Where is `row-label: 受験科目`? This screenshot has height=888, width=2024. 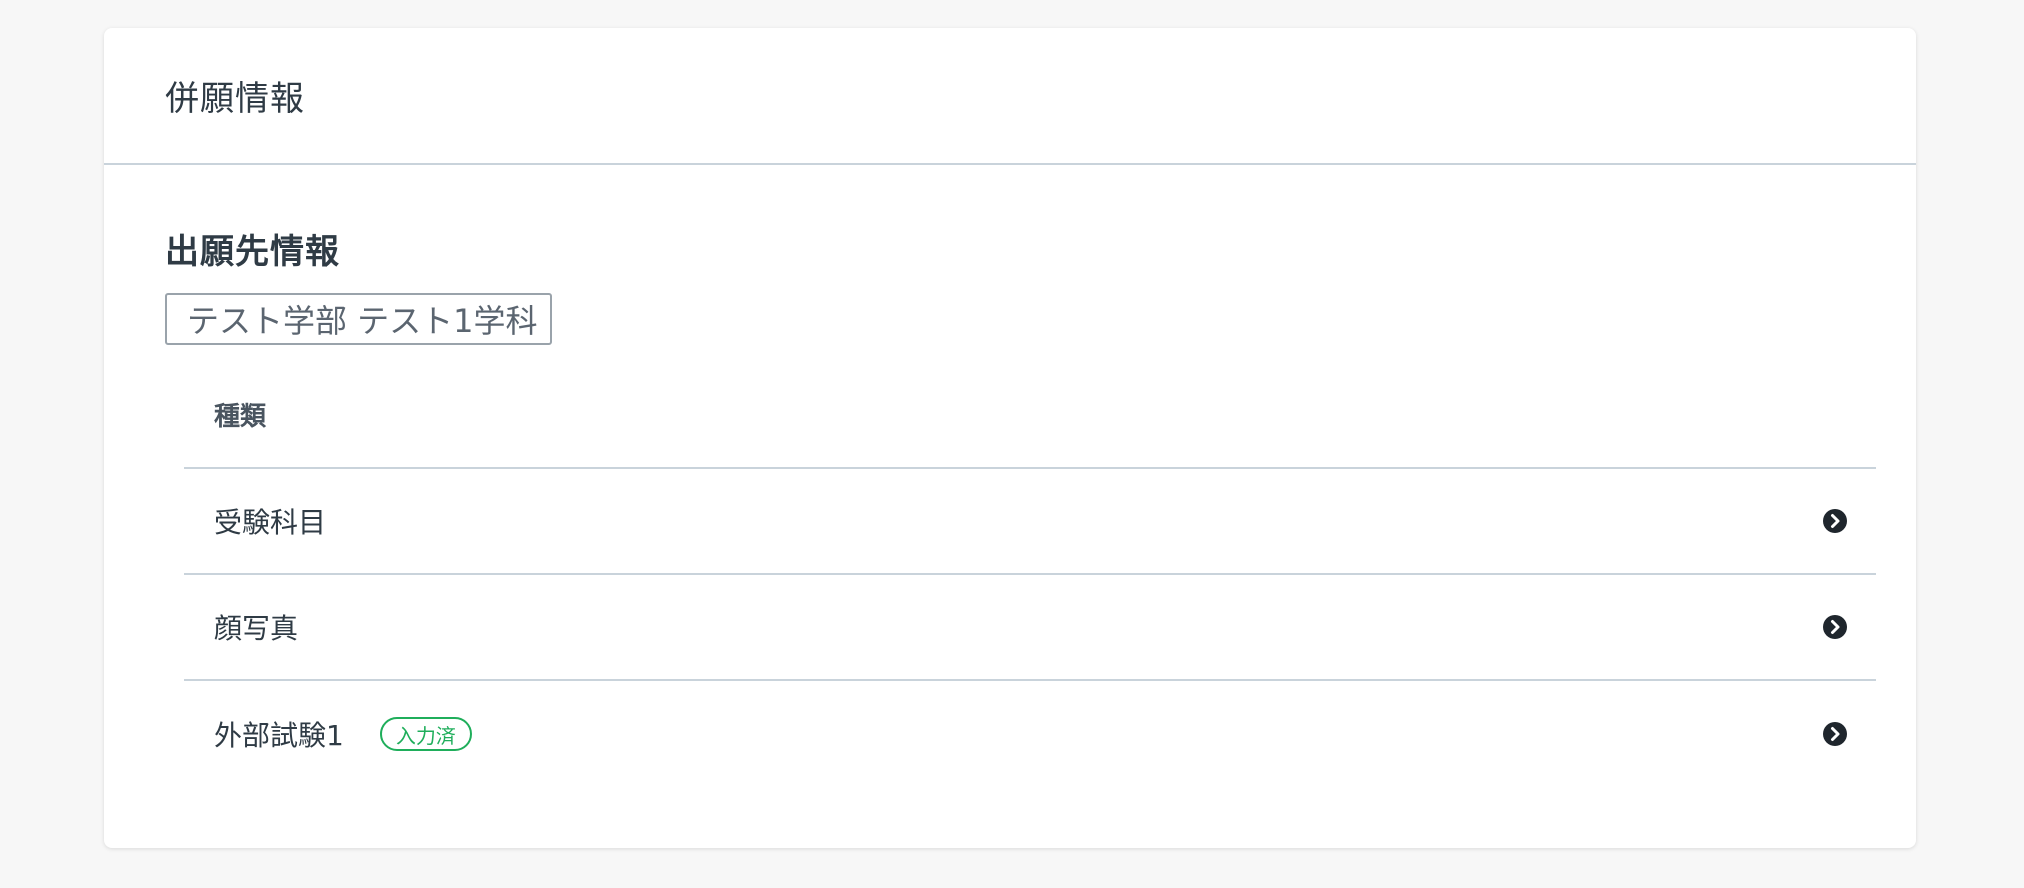 row-label: 受験科目 is located at coordinates (270, 522).